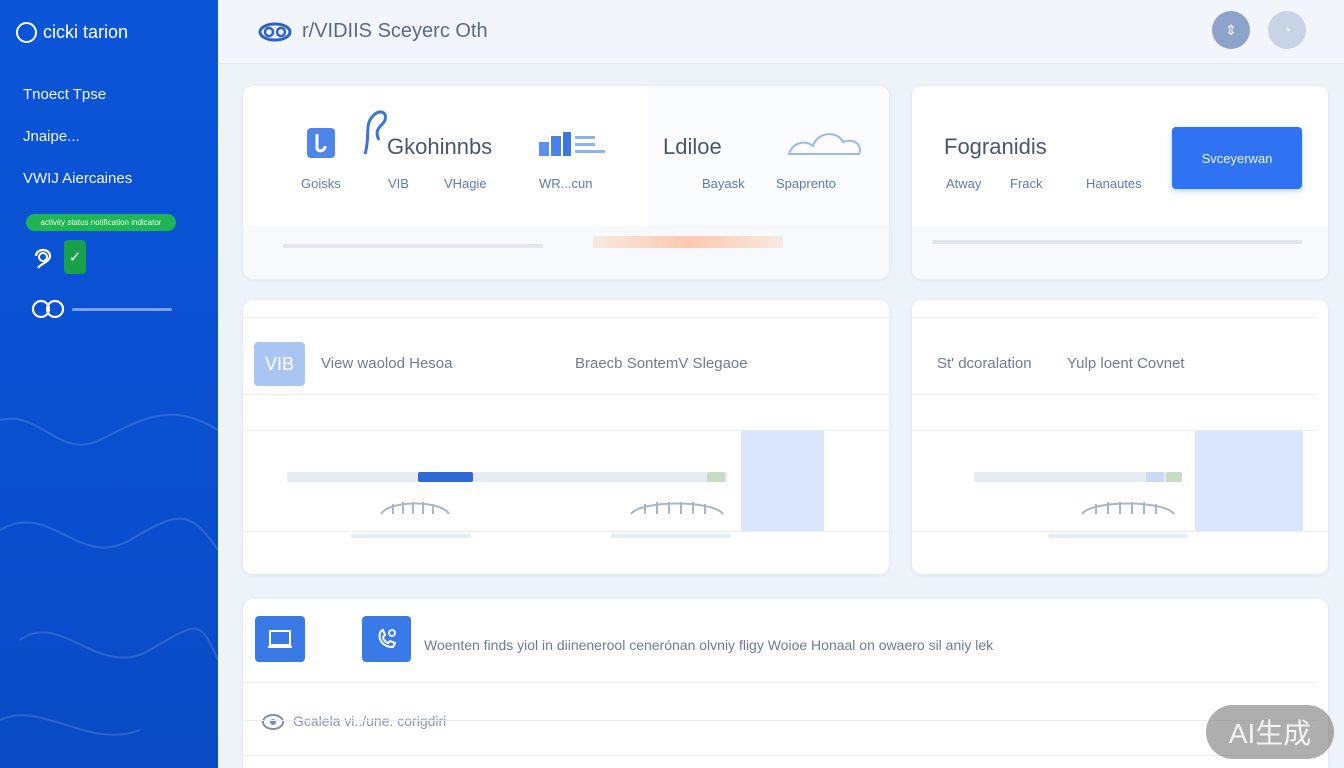 The image size is (1344, 768). What do you see at coordinates (398, 183) in the screenshot?
I see `card1-label-2: VIB` at bounding box center [398, 183].